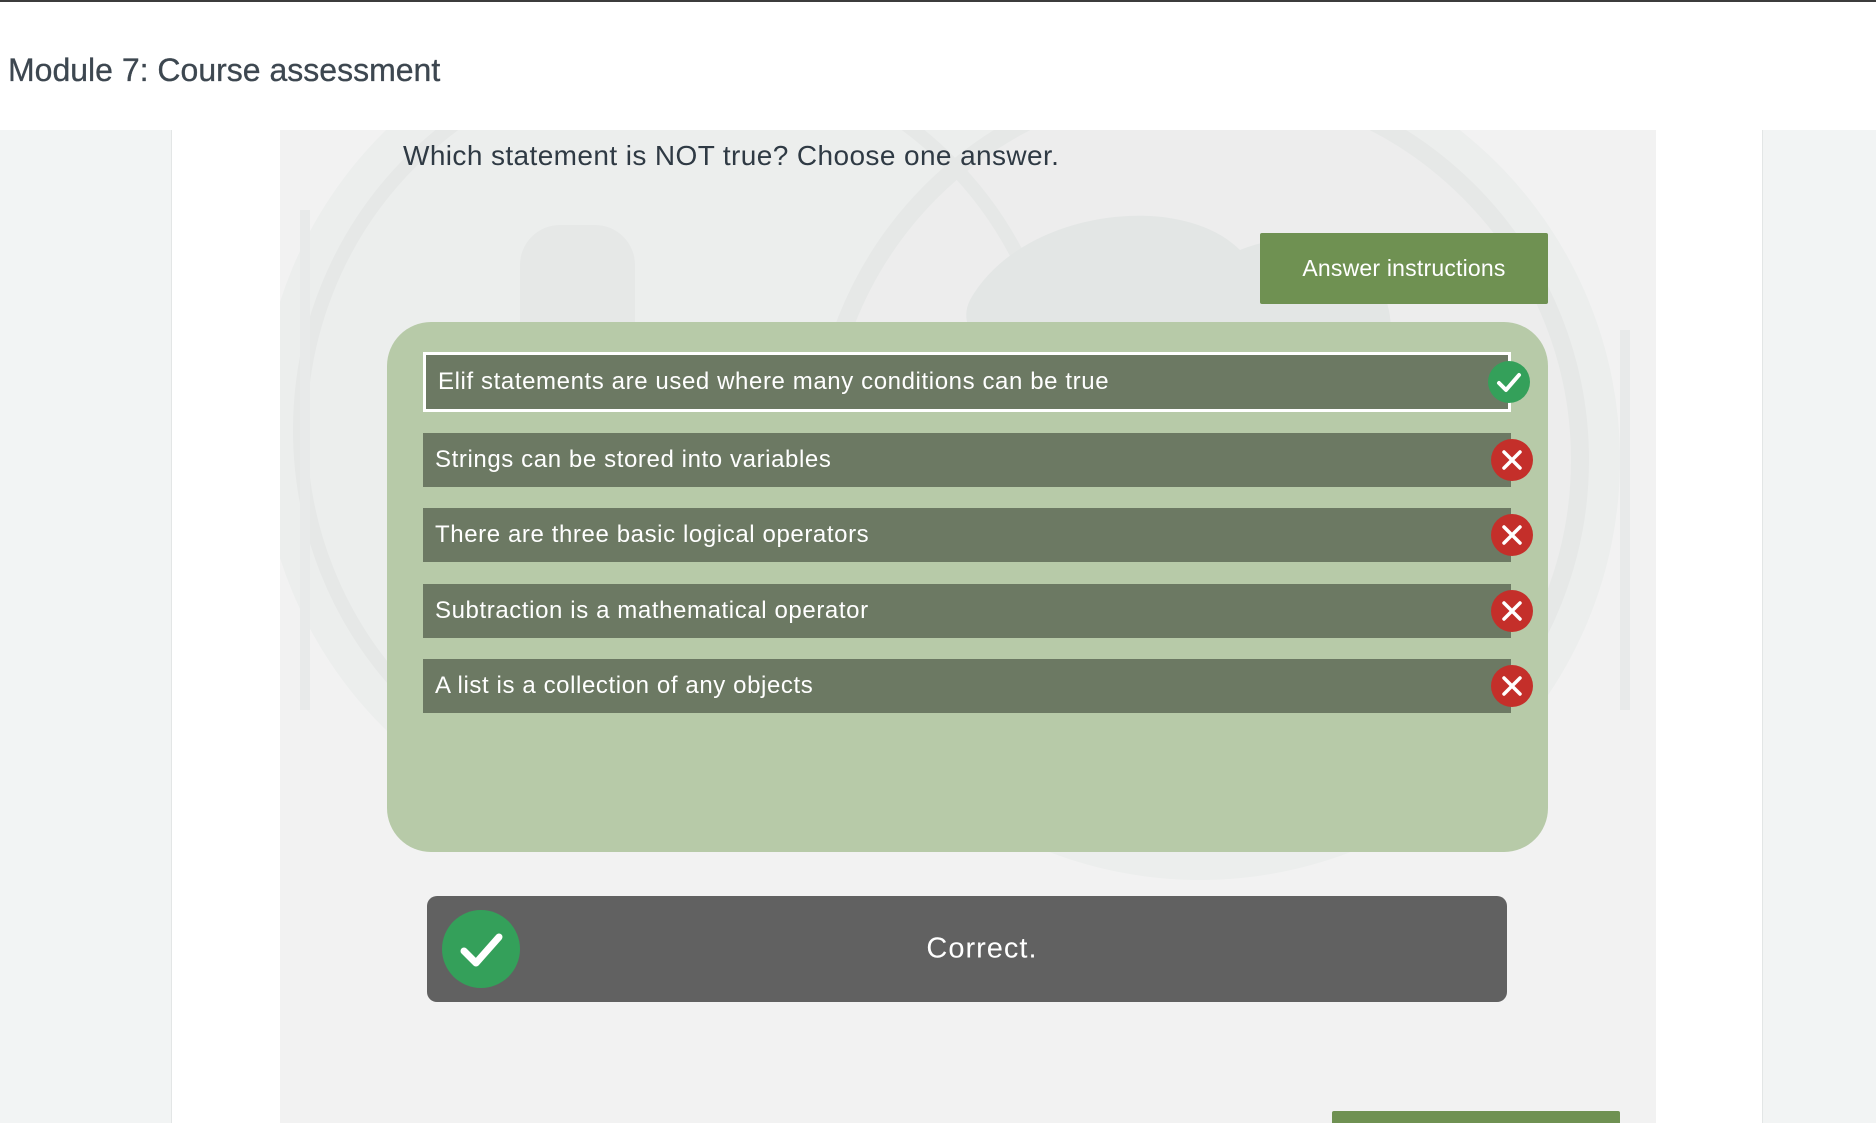 This screenshot has height=1123, width=1876. What do you see at coordinates (982, 948) in the screenshot?
I see `feedback-text: Correct.` at bounding box center [982, 948].